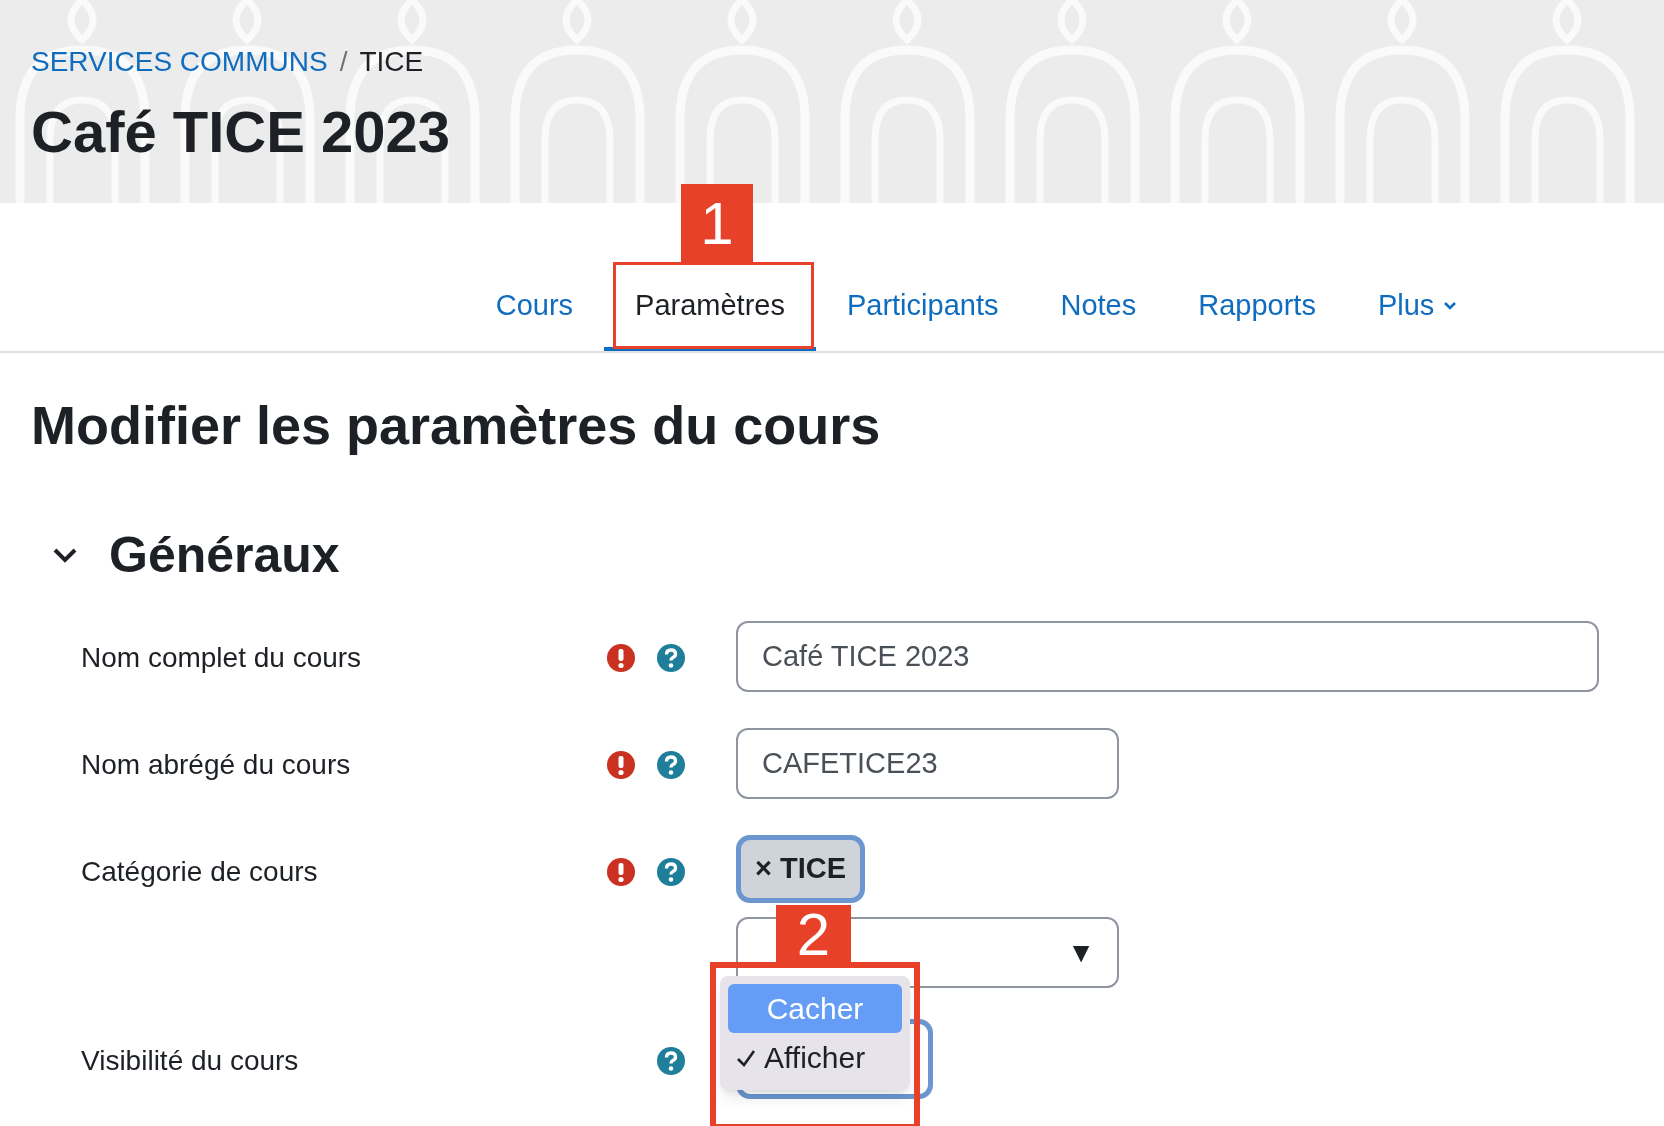  Describe the element at coordinates (1257, 308) in the screenshot. I see `nav-tab: Rapports` at that location.